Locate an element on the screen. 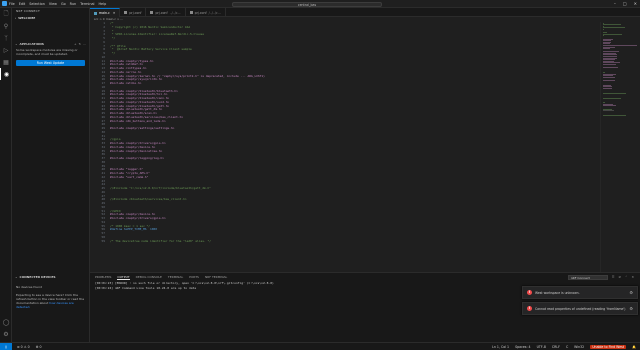 The image size is (640, 350). code-text: #define SLEEP_TIME_MS 1000 is located at coordinates (133, 229).